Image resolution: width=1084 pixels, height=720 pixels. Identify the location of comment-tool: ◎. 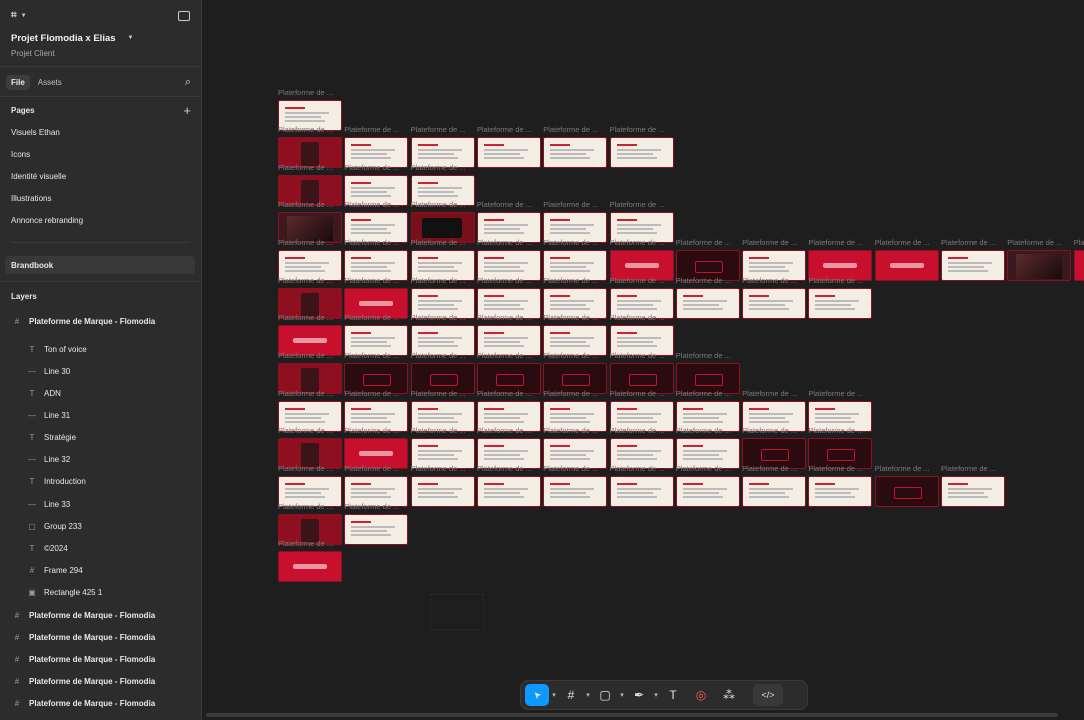
(701, 695).